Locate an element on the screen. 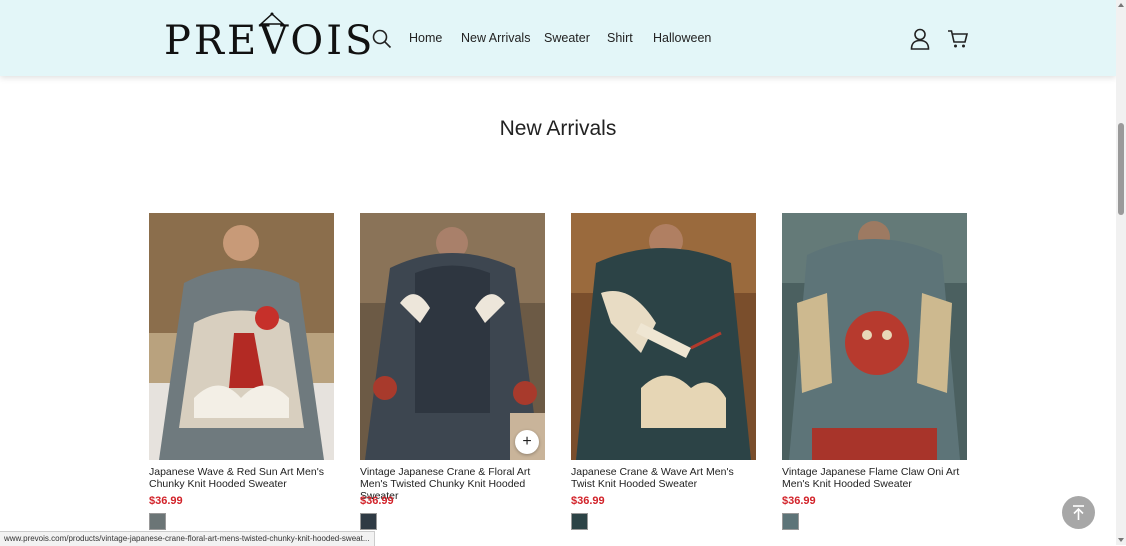 This screenshot has height=546, width=1126. account-icon is located at coordinates (920, 39).